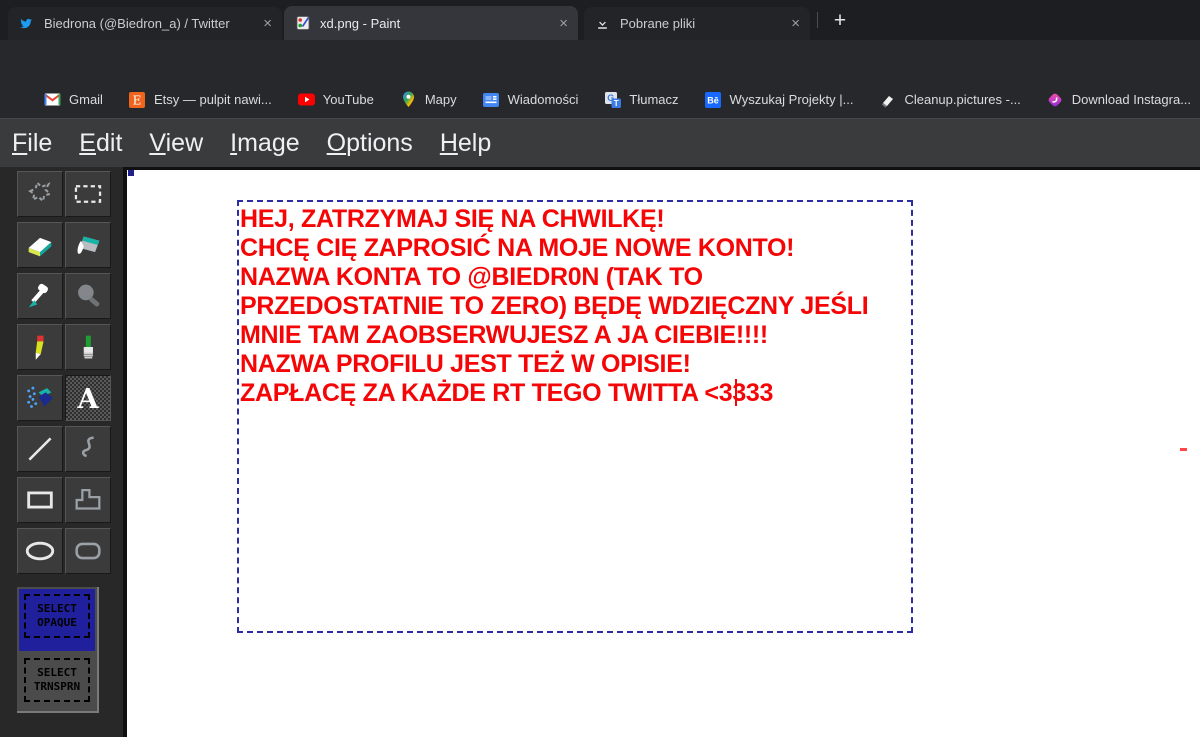 The height and width of the screenshot is (737, 1200). Describe the element at coordinates (602, 23) in the screenshot. I see `download-icon` at that location.